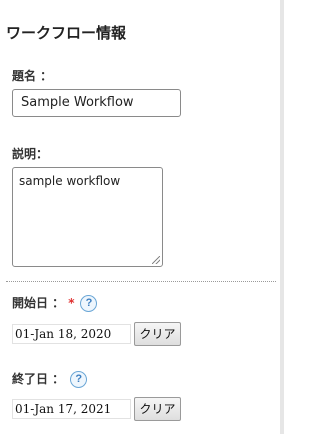 This screenshot has height=434, width=320. Describe the element at coordinates (87, 217) in the screenshot. I see `description-textarea: sample workflow` at that location.